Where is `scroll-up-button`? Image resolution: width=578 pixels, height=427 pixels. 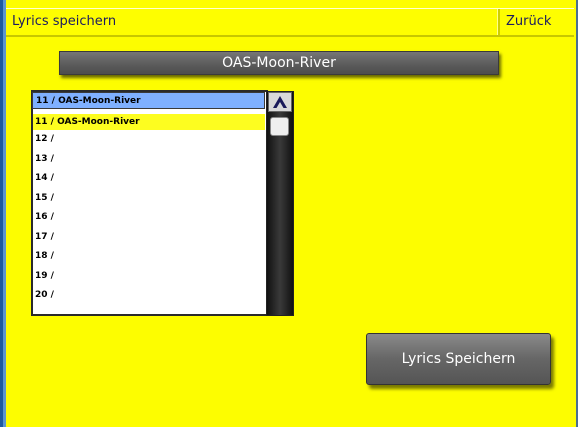 scroll-up-button is located at coordinates (280, 102).